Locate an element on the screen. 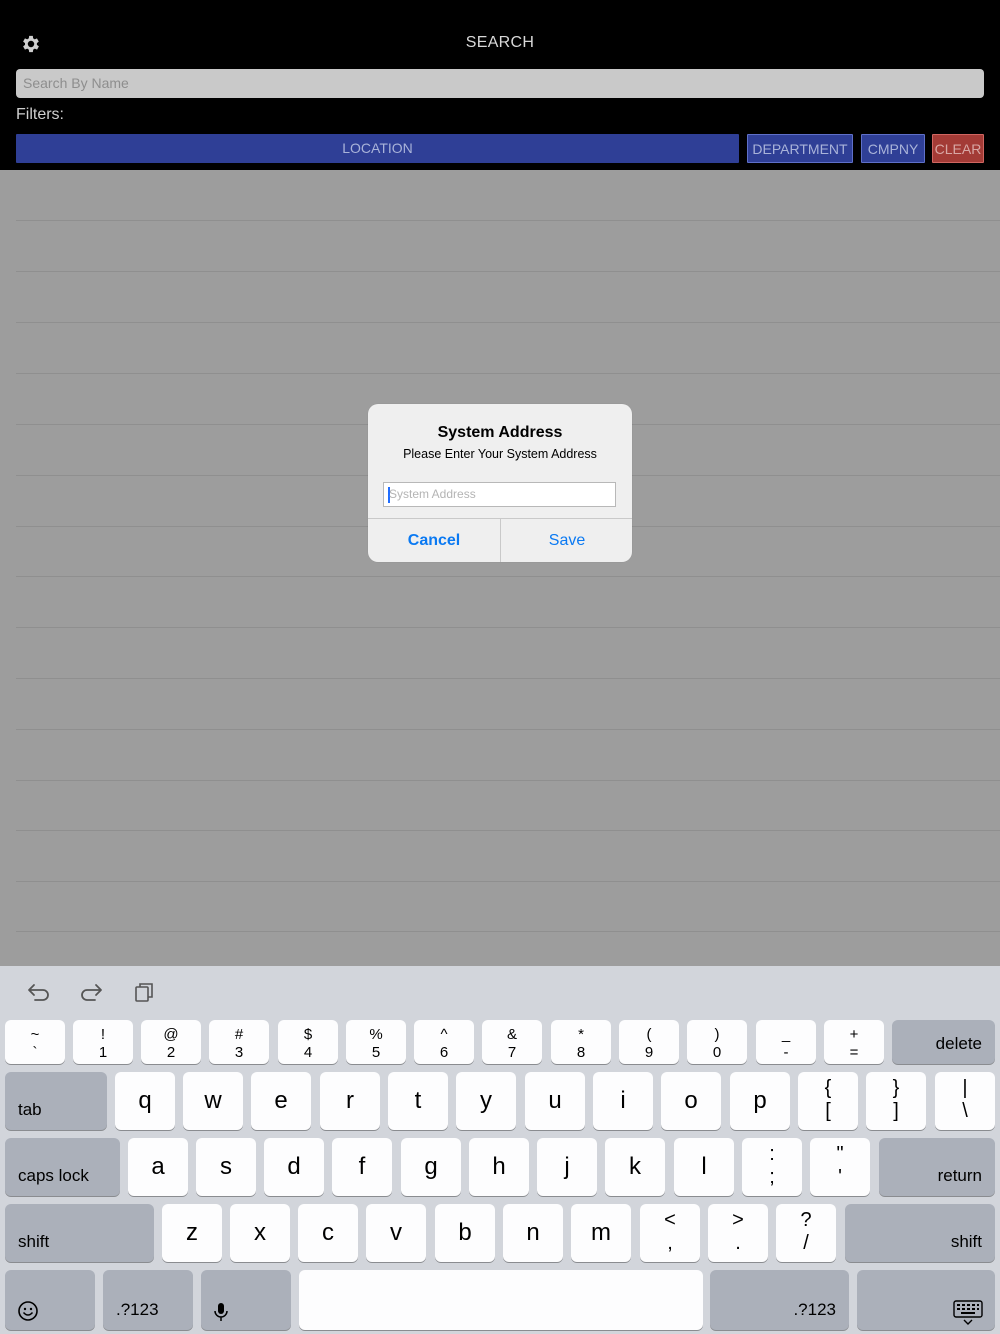 Image resolution: width=1000 pixels, height=1334 pixels. key-7: & 7 is located at coordinates (512, 1042).